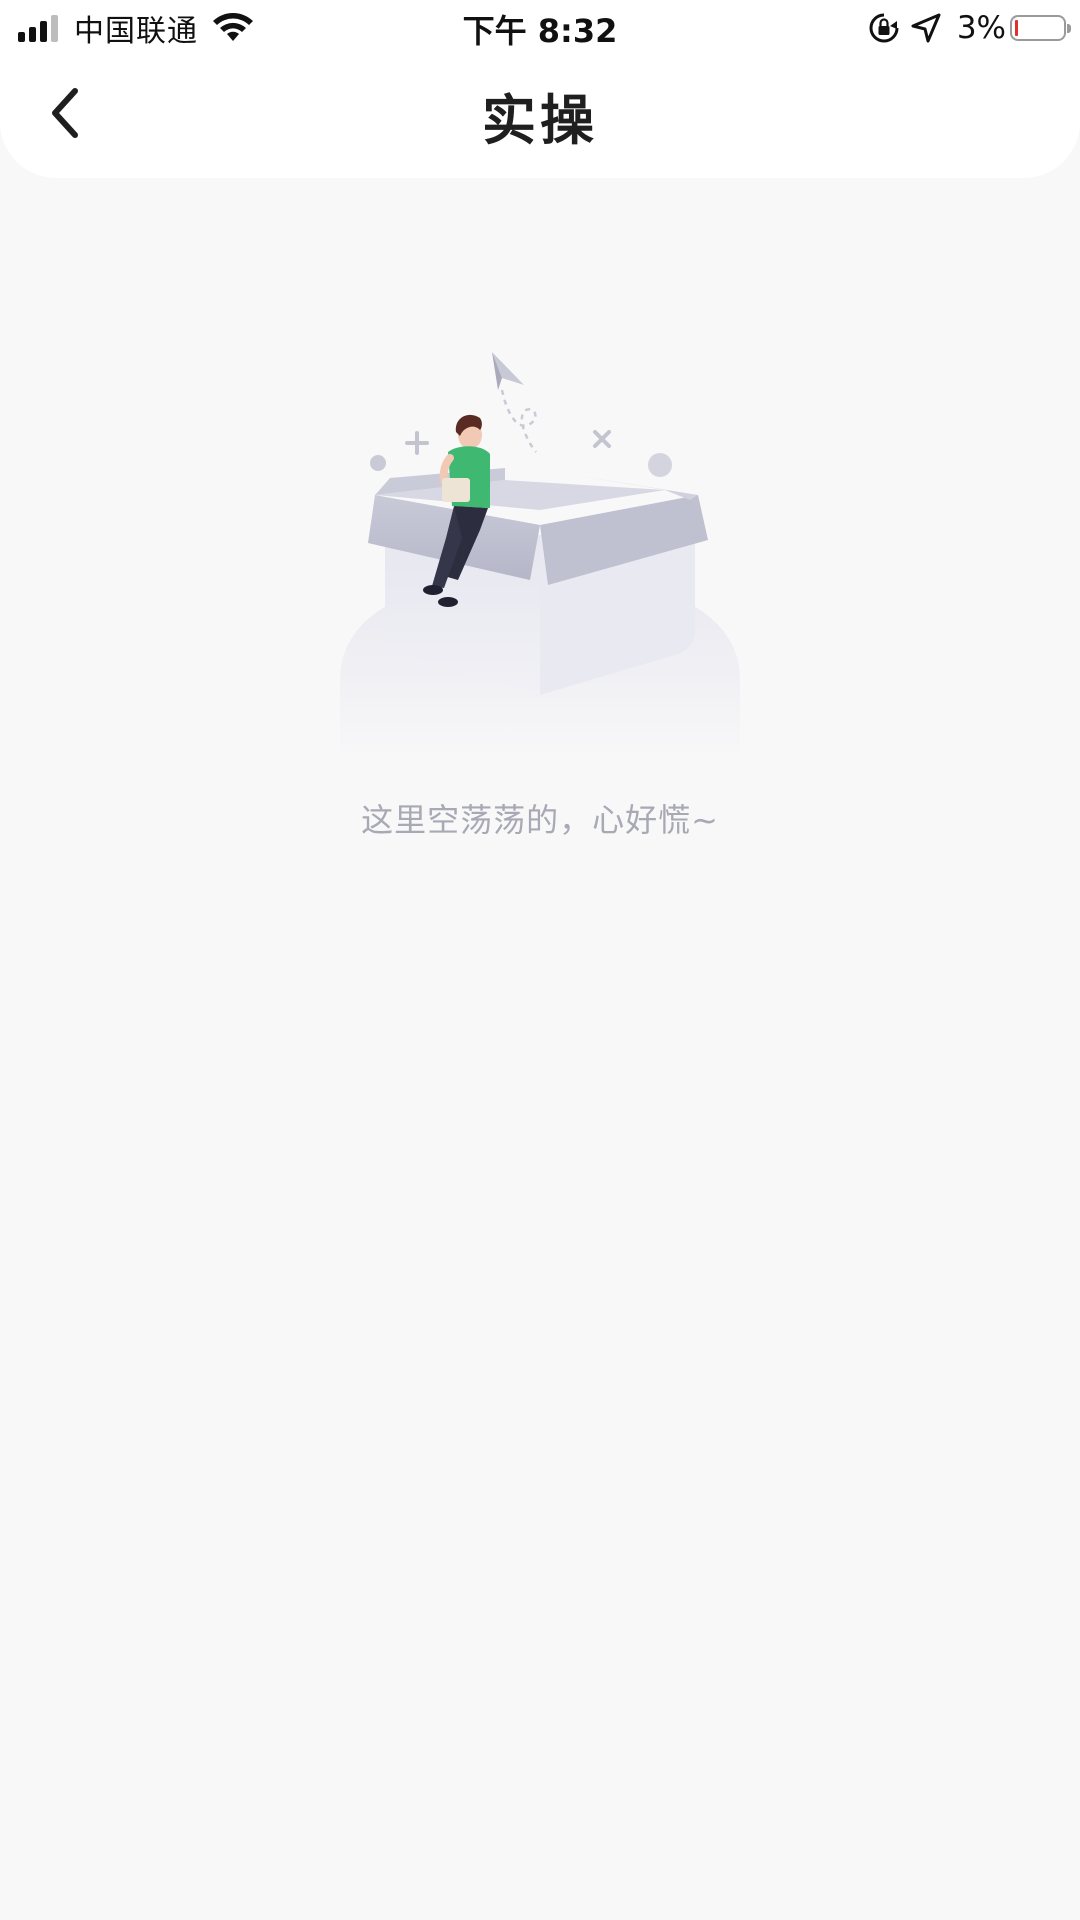  What do you see at coordinates (1040, 28) in the screenshot?
I see `battery-icon` at bounding box center [1040, 28].